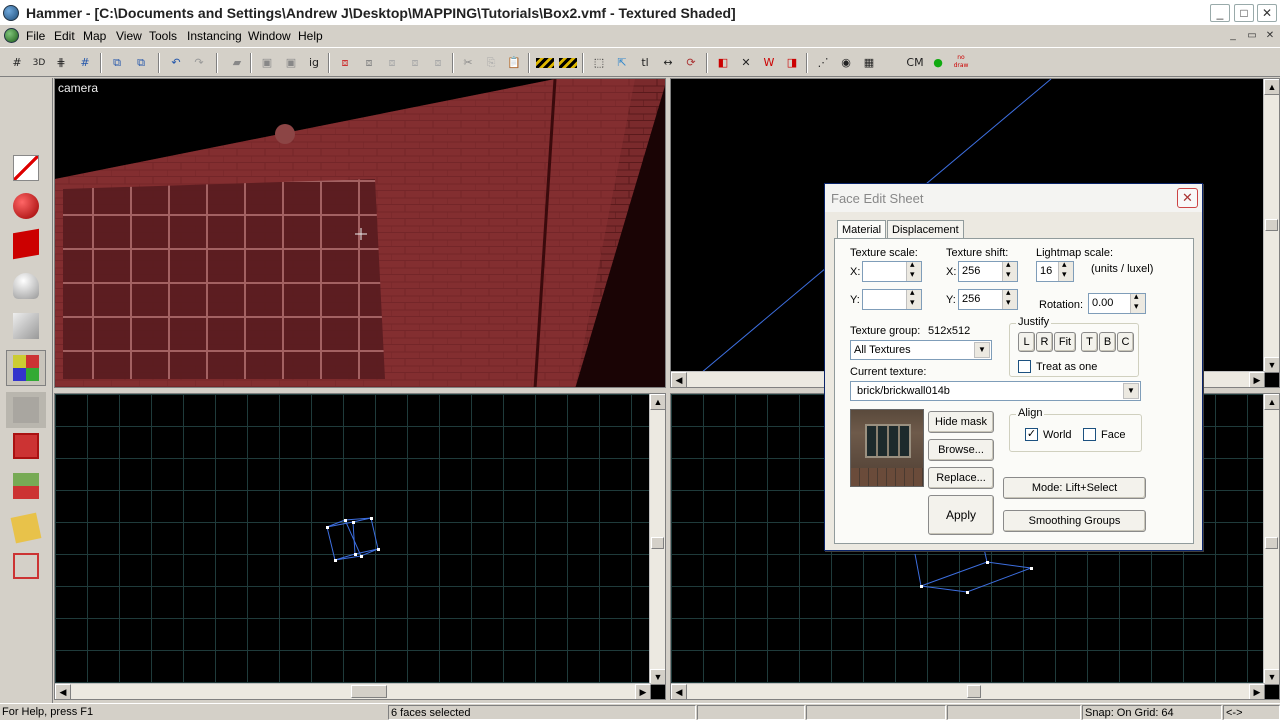 This screenshot has height=720, width=1280. Describe the element at coordinates (1220, 13) in the screenshot. I see `minimize-button: _` at that location.